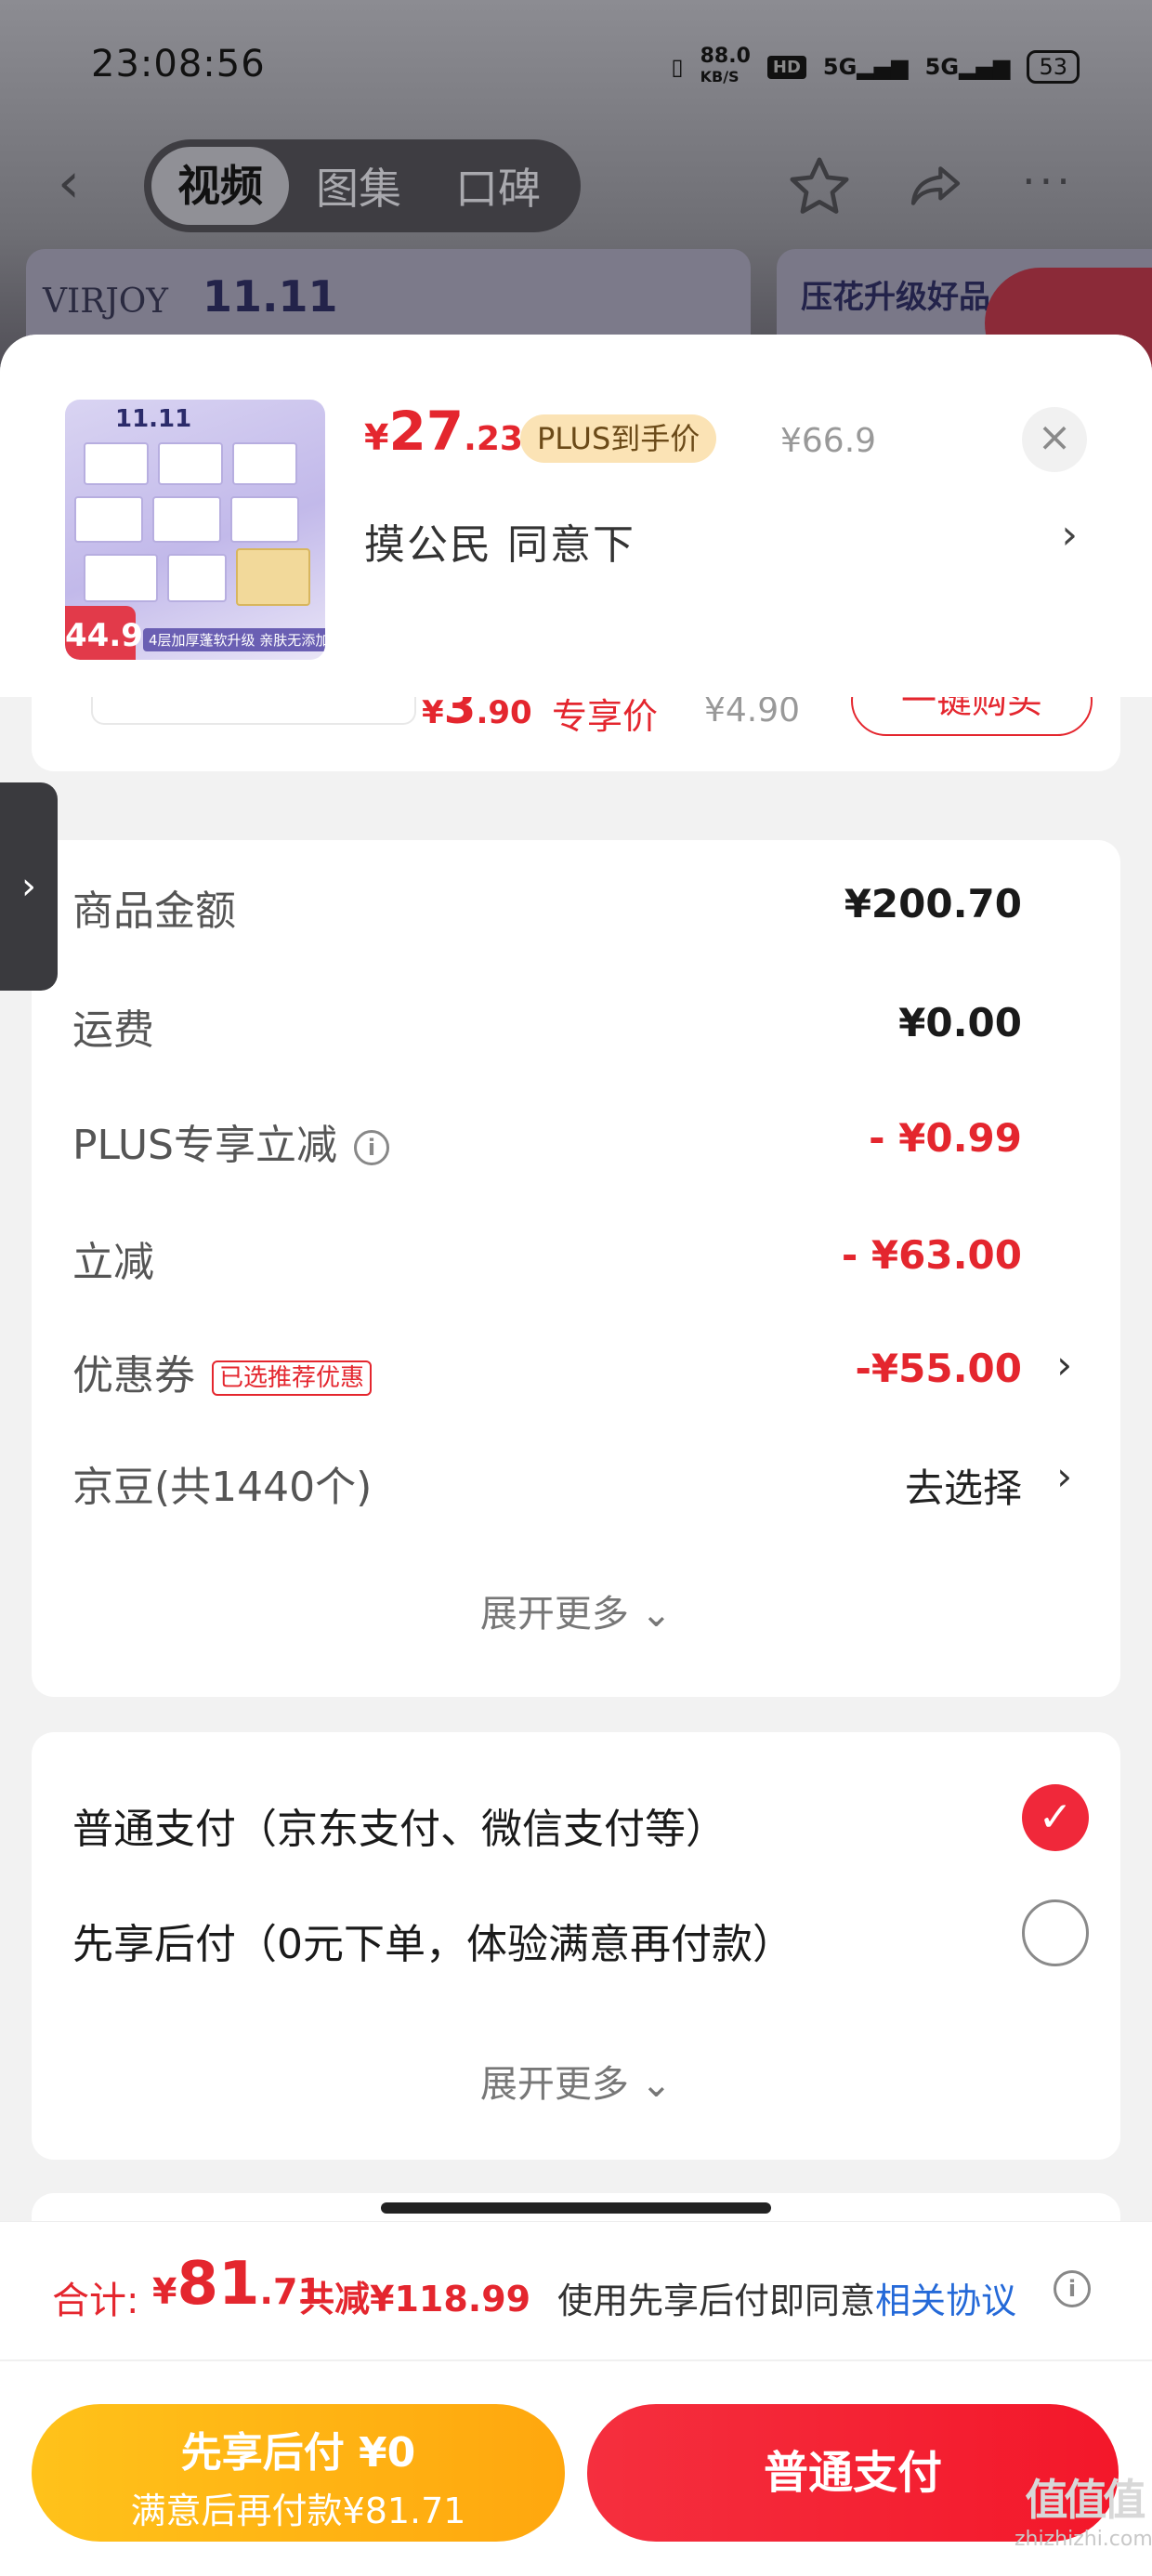  What do you see at coordinates (576, 69) in the screenshot?
I see `status-bar: 23:08:56 ▯ 88.0 KB/S HD 5G▂▄▆ 5G▂▄▆ 53` at bounding box center [576, 69].